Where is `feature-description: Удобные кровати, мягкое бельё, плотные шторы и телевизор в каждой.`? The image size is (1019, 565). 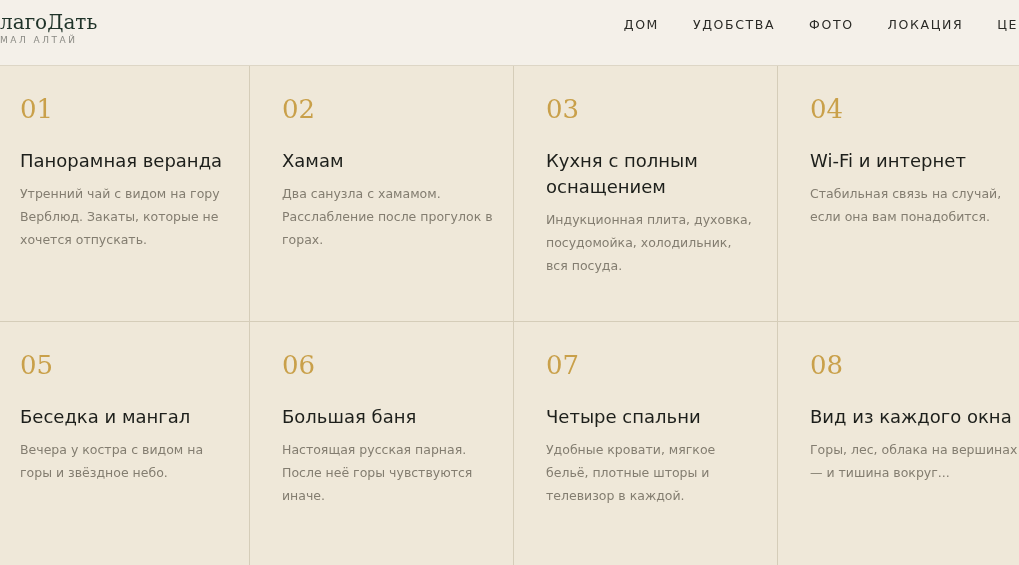
feature-description: Удобные кровати, мягкое бельё, плотные шторы и телевизор в каждой. is located at coordinates (631, 473).